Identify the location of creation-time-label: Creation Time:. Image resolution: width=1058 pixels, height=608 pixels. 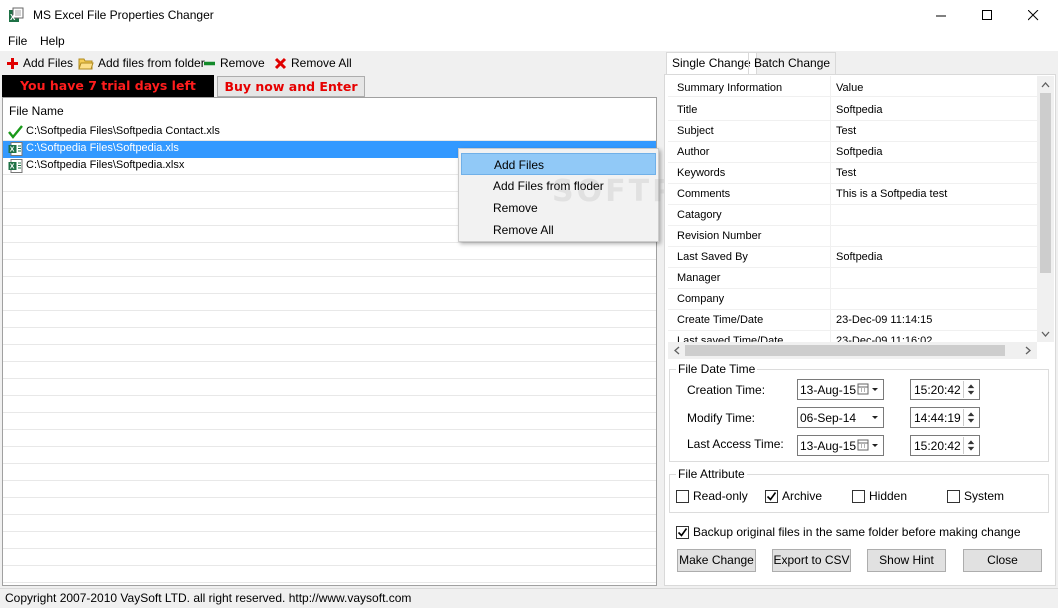
(726, 390).